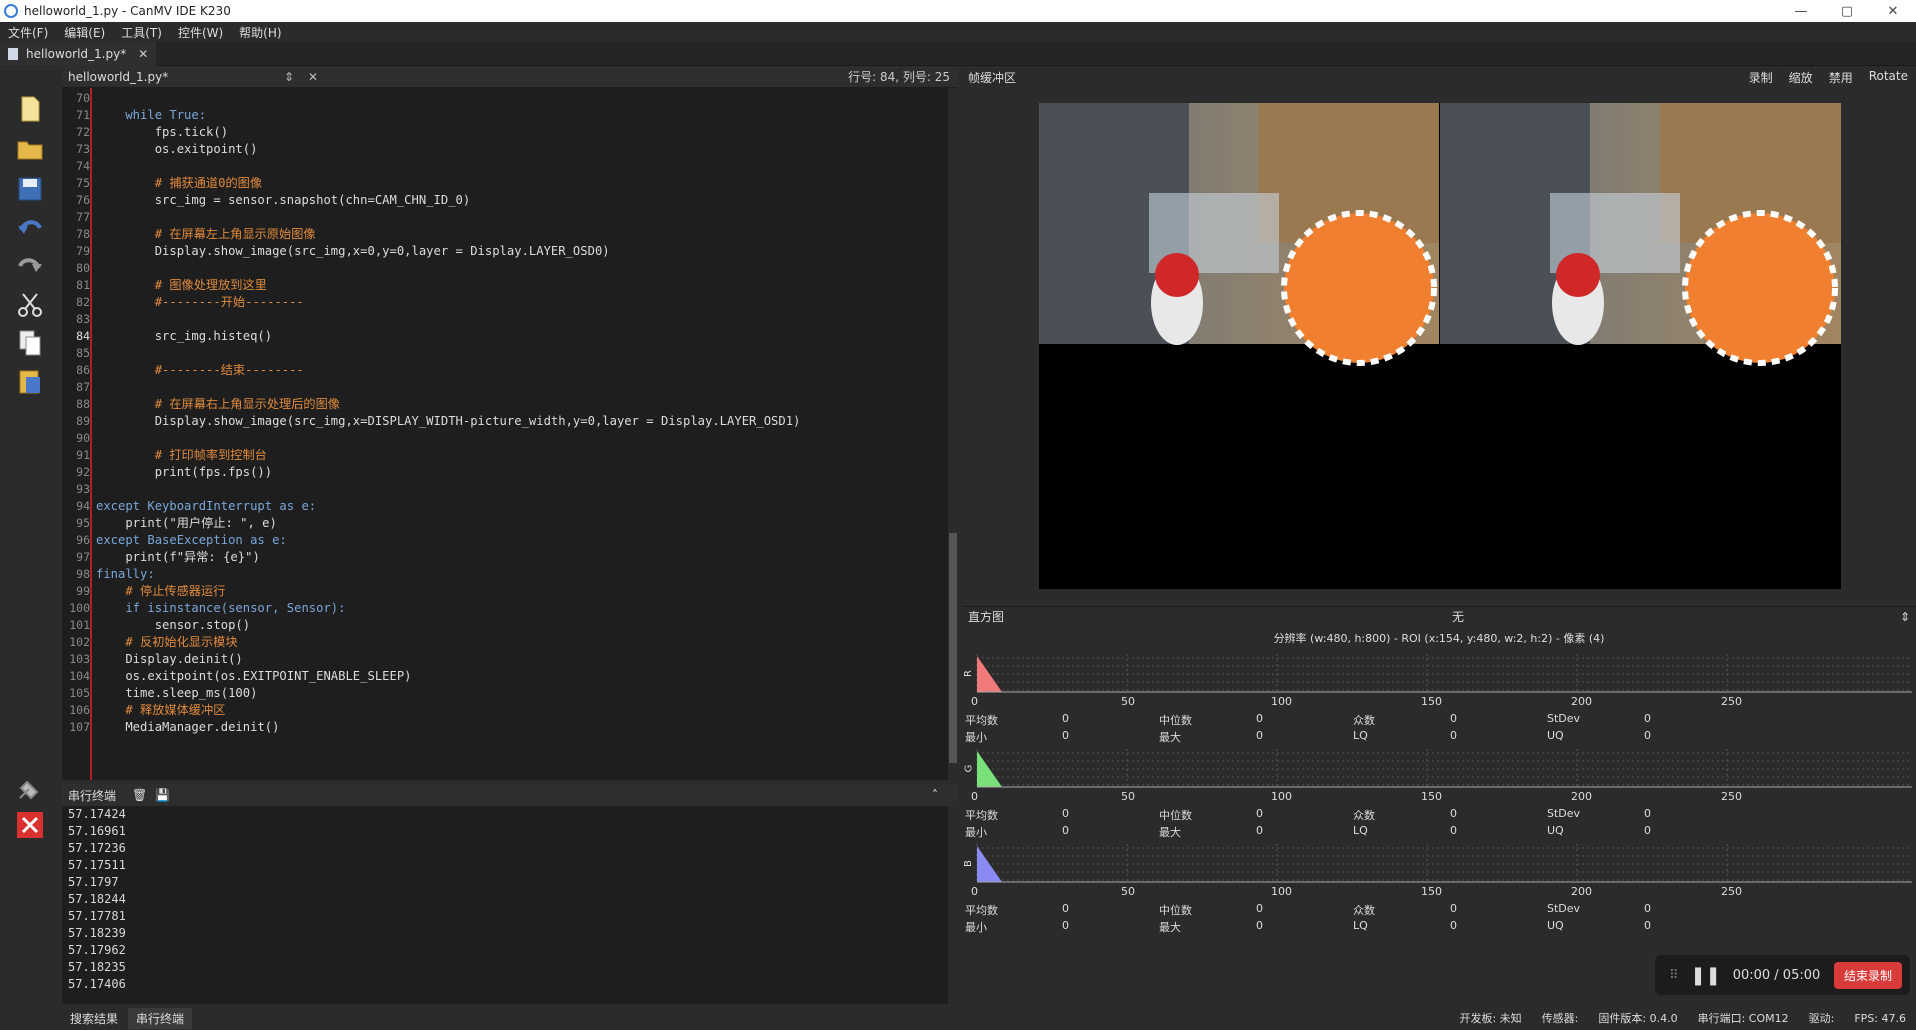 Image resolution: width=1916 pixels, height=1030 pixels. What do you see at coordinates (161, 591) in the screenshot?
I see `code-text: # 停止传感器运行` at bounding box center [161, 591].